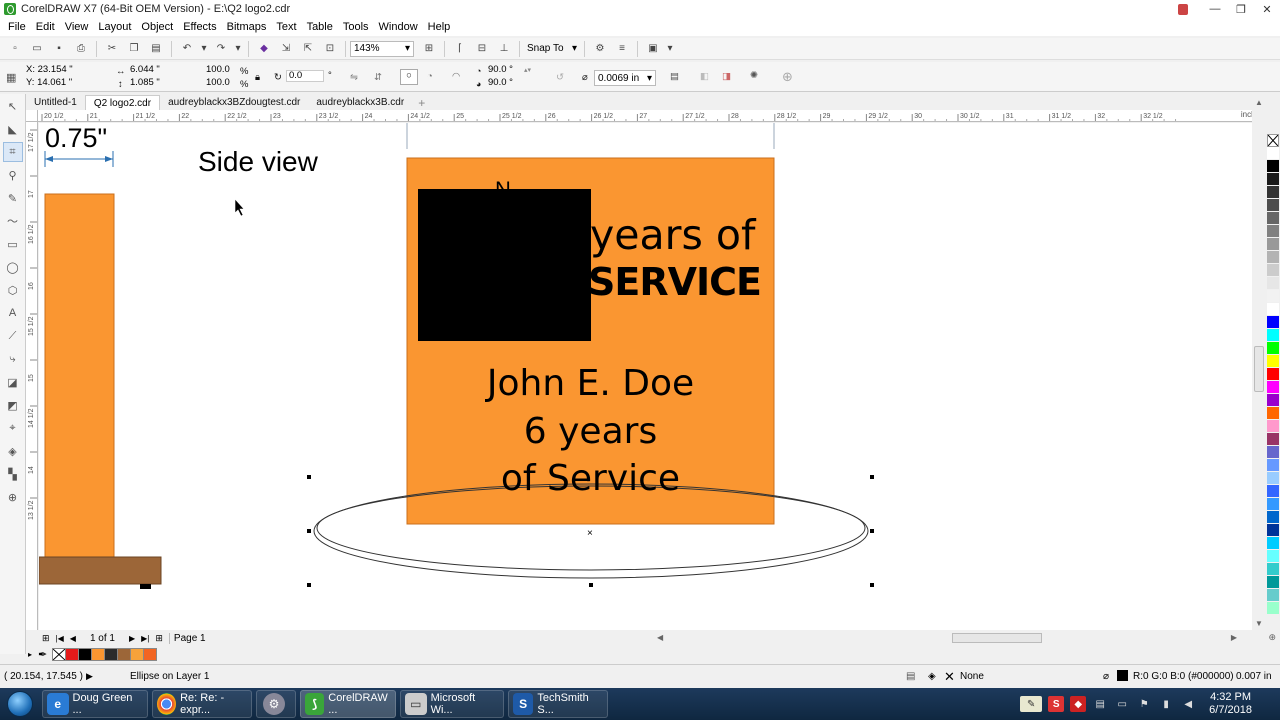 The image size is (1280, 720). What do you see at coordinates (59, 654) in the screenshot?
I see `no-color-swatch` at bounding box center [59, 654].